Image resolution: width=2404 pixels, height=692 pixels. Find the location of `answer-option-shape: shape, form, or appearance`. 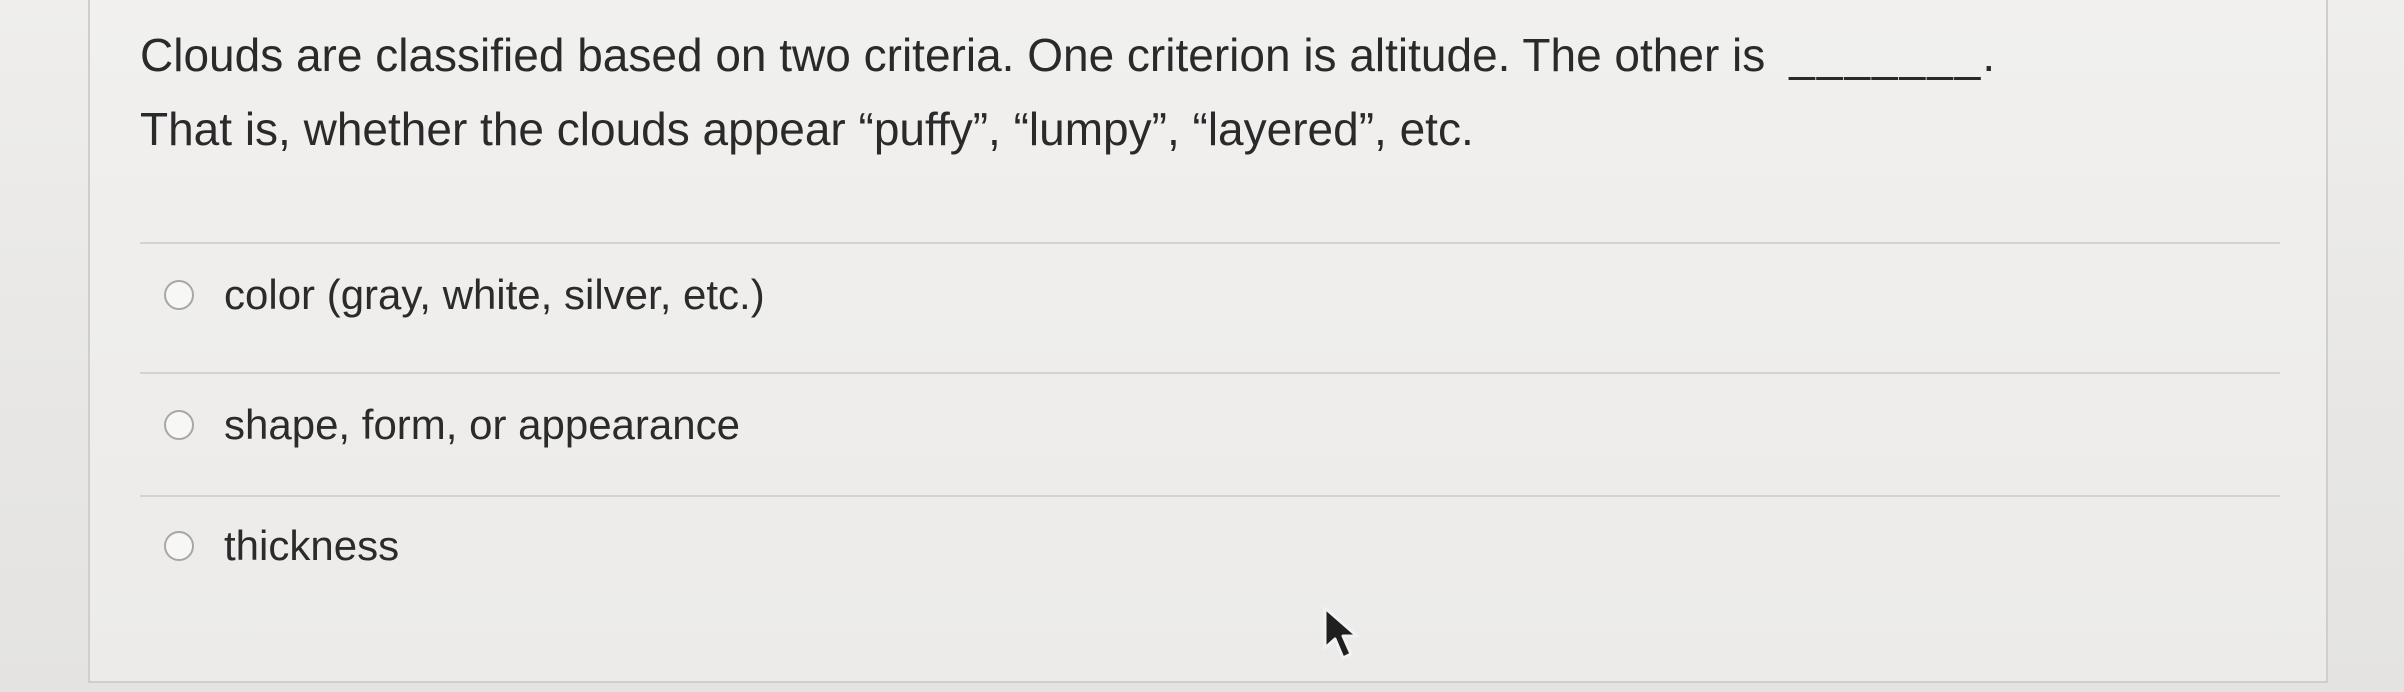

answer-option-shape: shape, form, or appearance is located at coordinates (452, 425).